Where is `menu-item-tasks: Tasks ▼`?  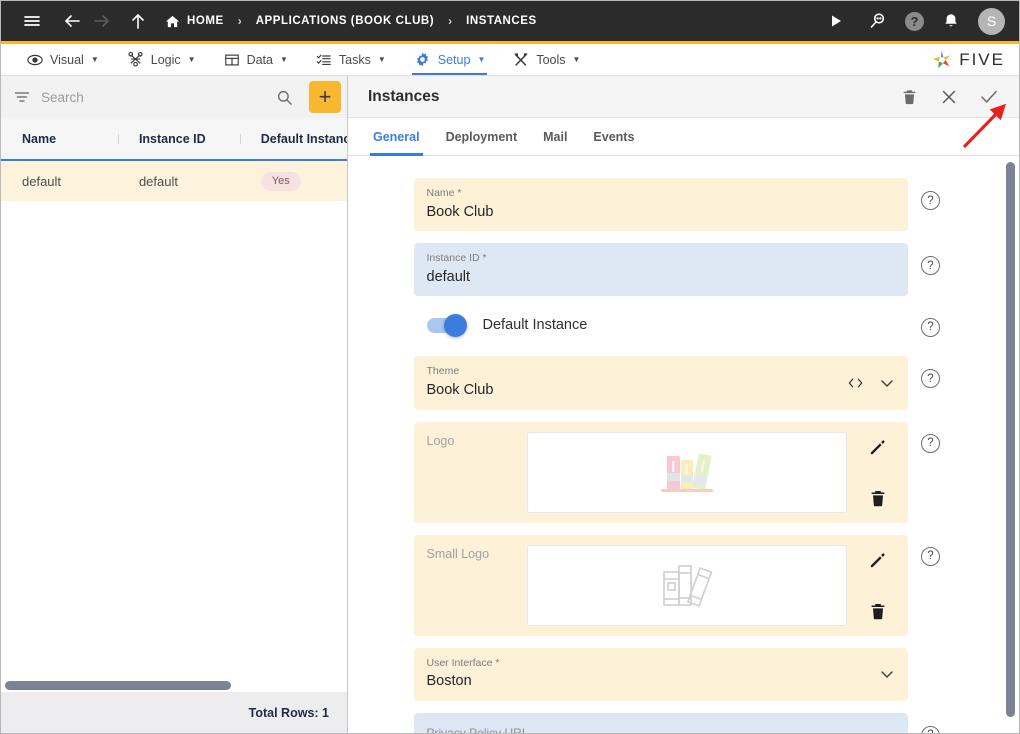
menu-item-tasks: Tasks ▼ is located at coordinates (351, 59).